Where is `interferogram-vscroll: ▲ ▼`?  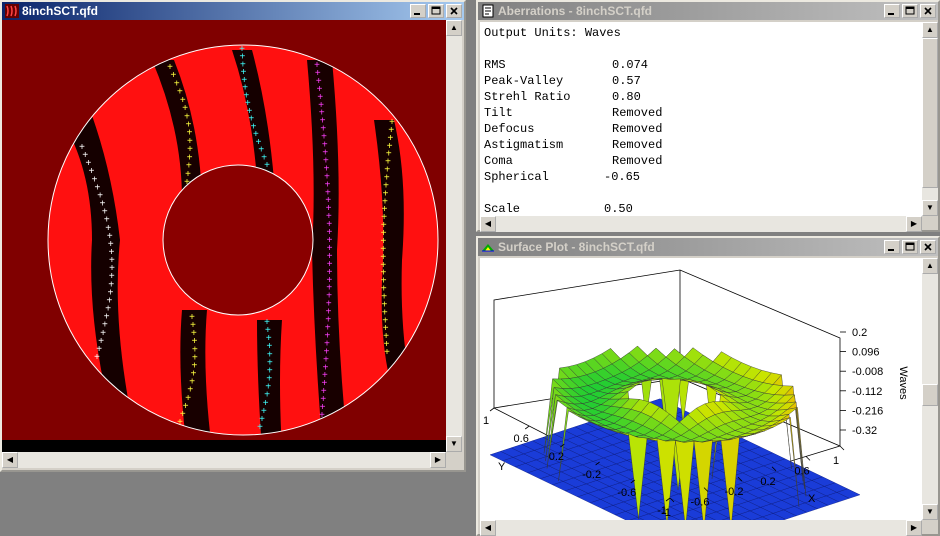
interferogram-vscroll: ▲ ▼ is located at coordinates (454, 236).